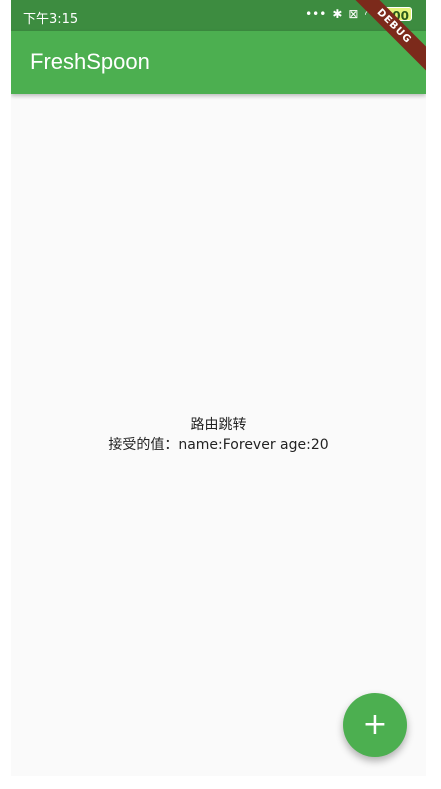 Image resolution: width=441 pixels, height=789 pixels. Describe the element at coordinates (218, 425) in the screenshot. I see `route-jump-text: 路由跳转` at that location.